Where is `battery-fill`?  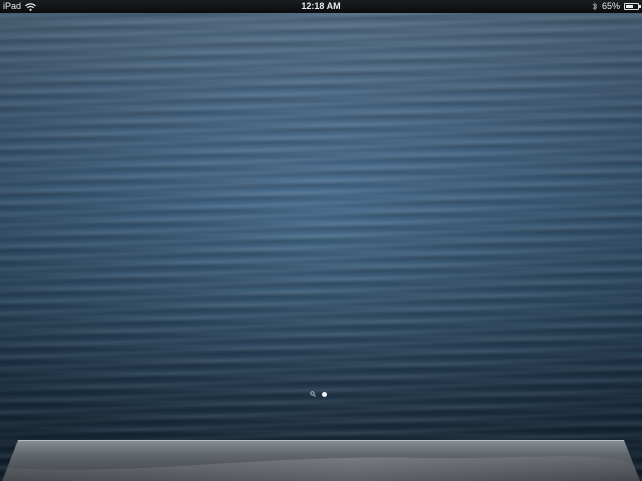 battery-fill is located at coordinates (629, 6).